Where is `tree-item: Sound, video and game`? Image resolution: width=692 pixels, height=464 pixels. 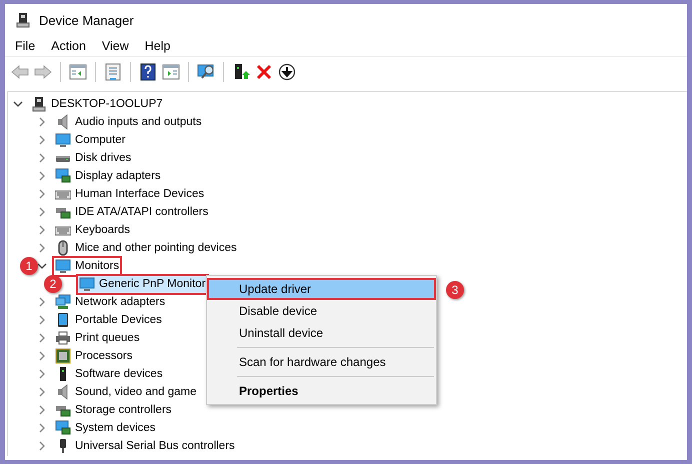
tree-item: Sound, video and game is located at coordinates (126, 392).